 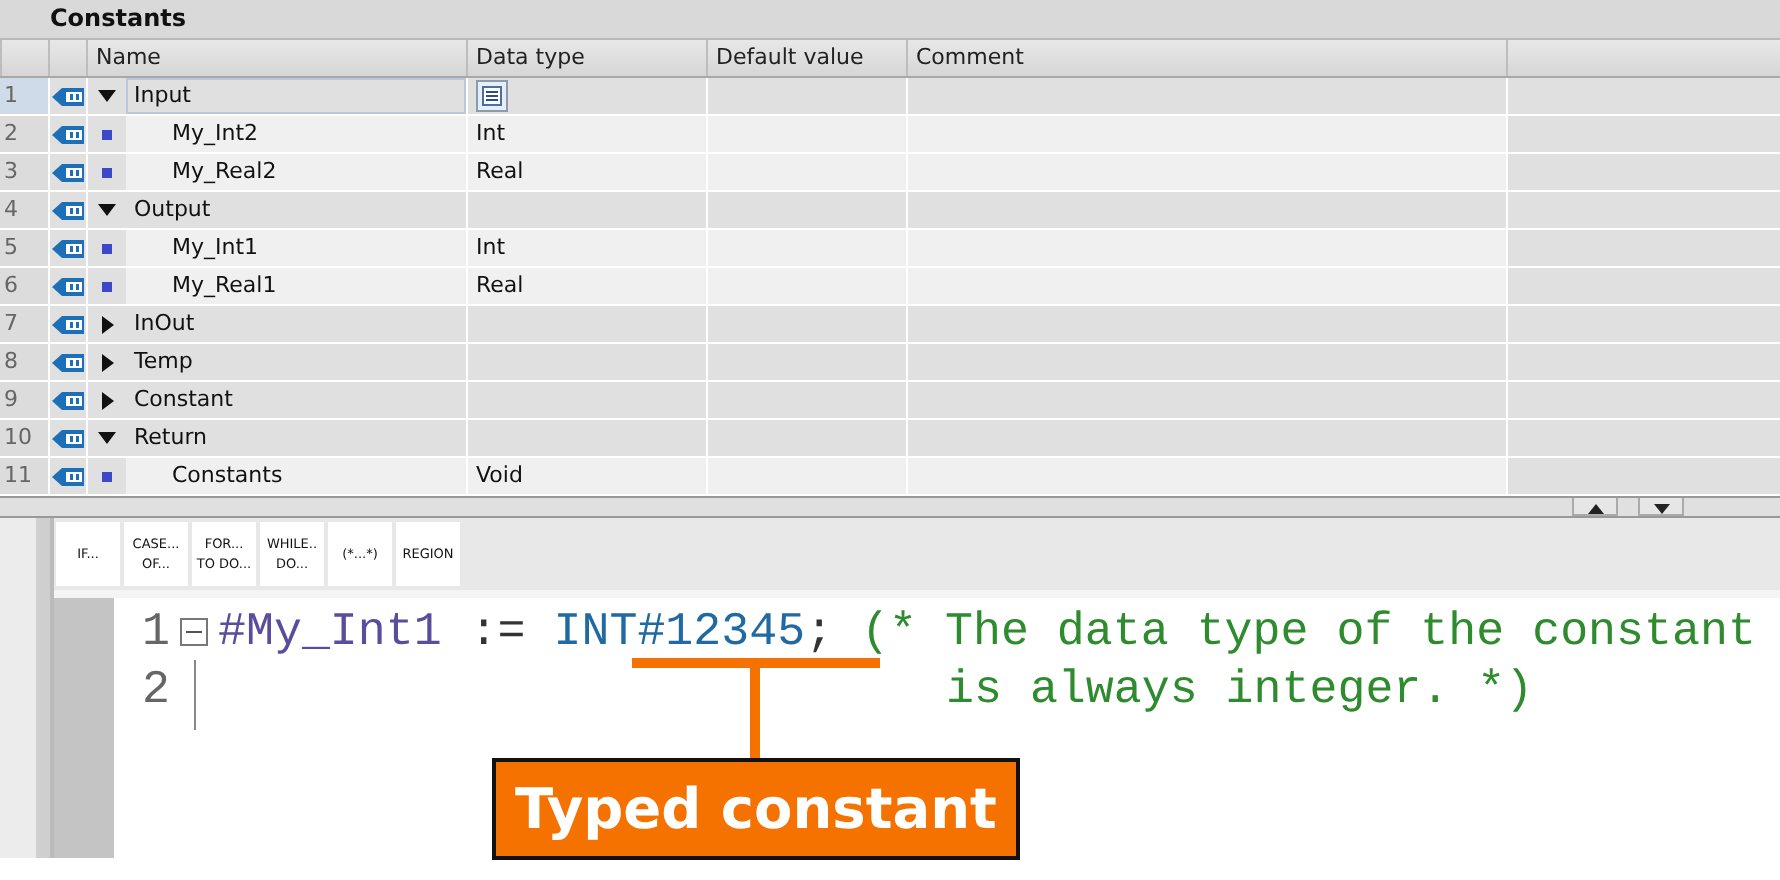 What do you see at coordinates (586, 476) in the screenshot?
I see `data-type: Void` at bounding box center [586, 476].